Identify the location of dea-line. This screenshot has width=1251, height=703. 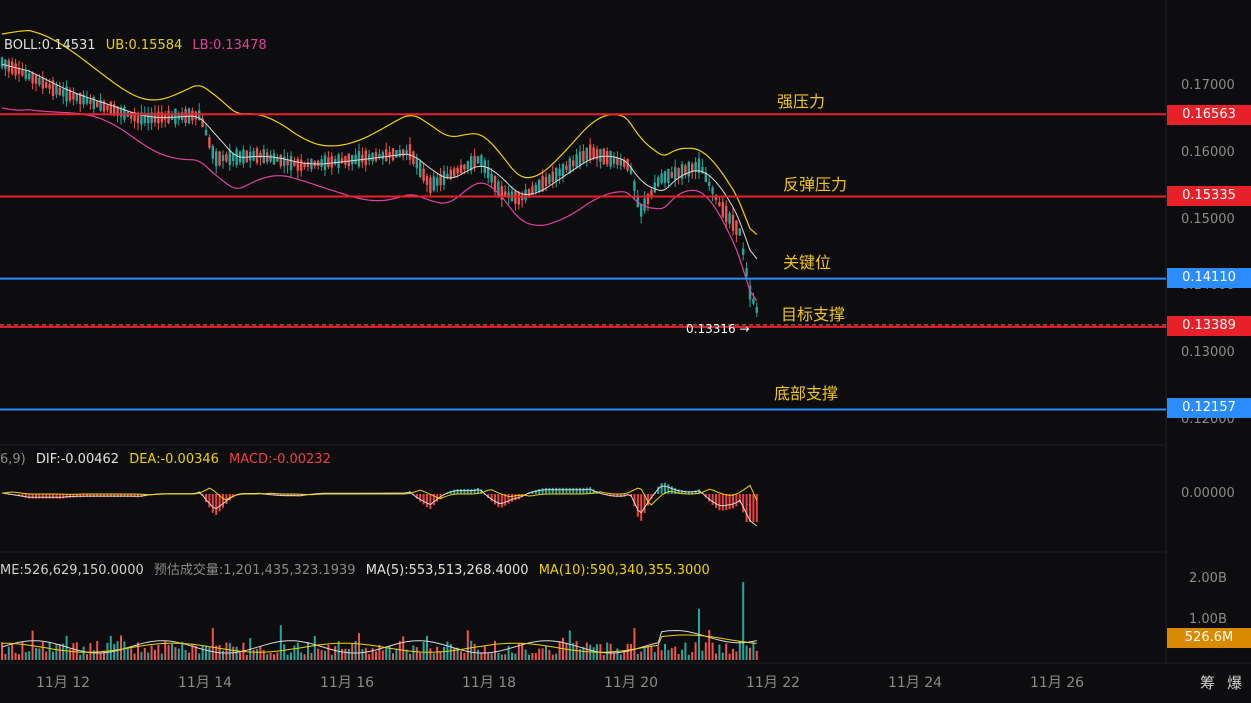
(379, 495).